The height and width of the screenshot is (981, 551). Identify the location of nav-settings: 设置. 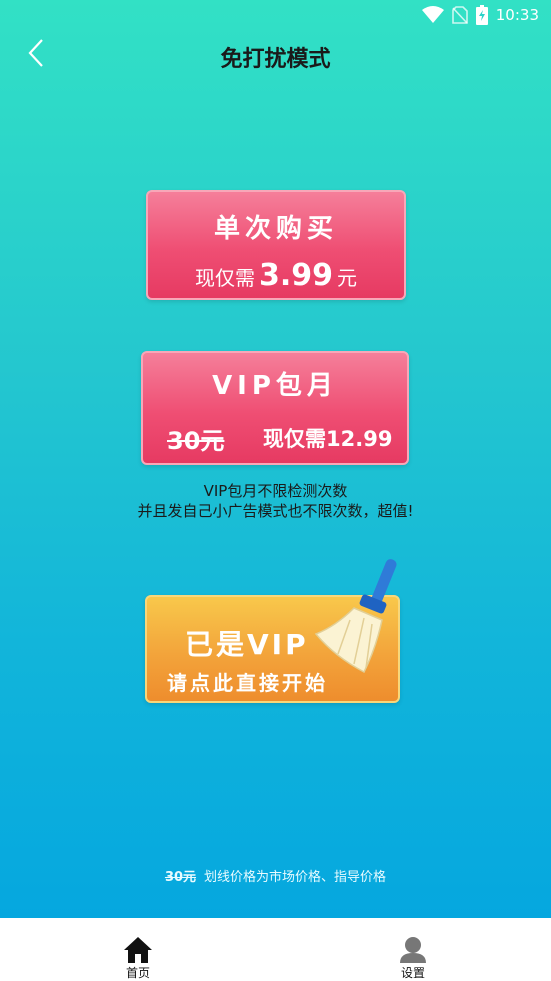
(413, 958).